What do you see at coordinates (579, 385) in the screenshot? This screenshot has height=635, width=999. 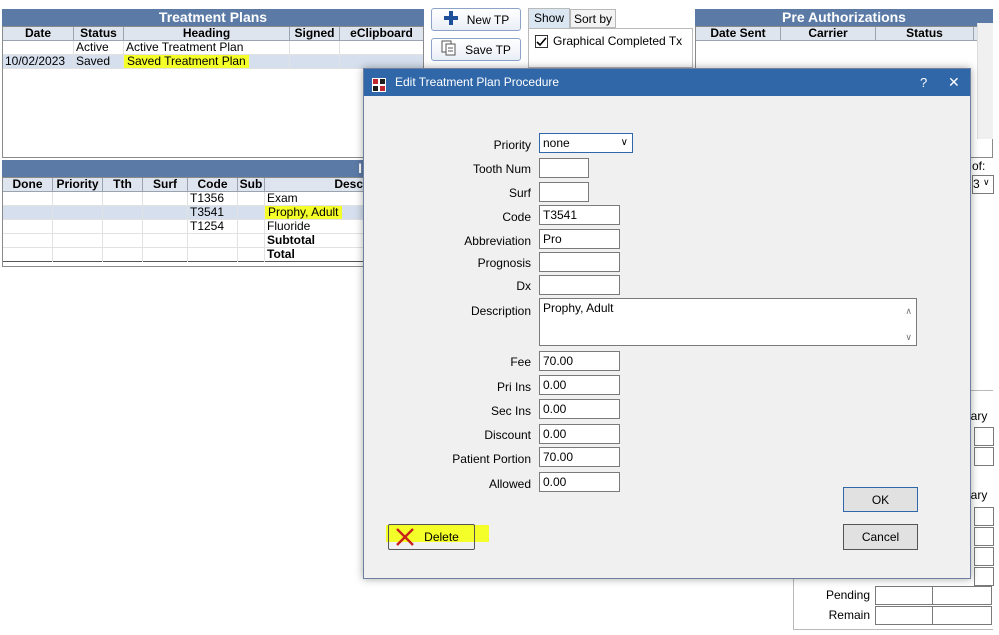 I see `pri-ins-field: 0.00` at bounding box center [579, 385].